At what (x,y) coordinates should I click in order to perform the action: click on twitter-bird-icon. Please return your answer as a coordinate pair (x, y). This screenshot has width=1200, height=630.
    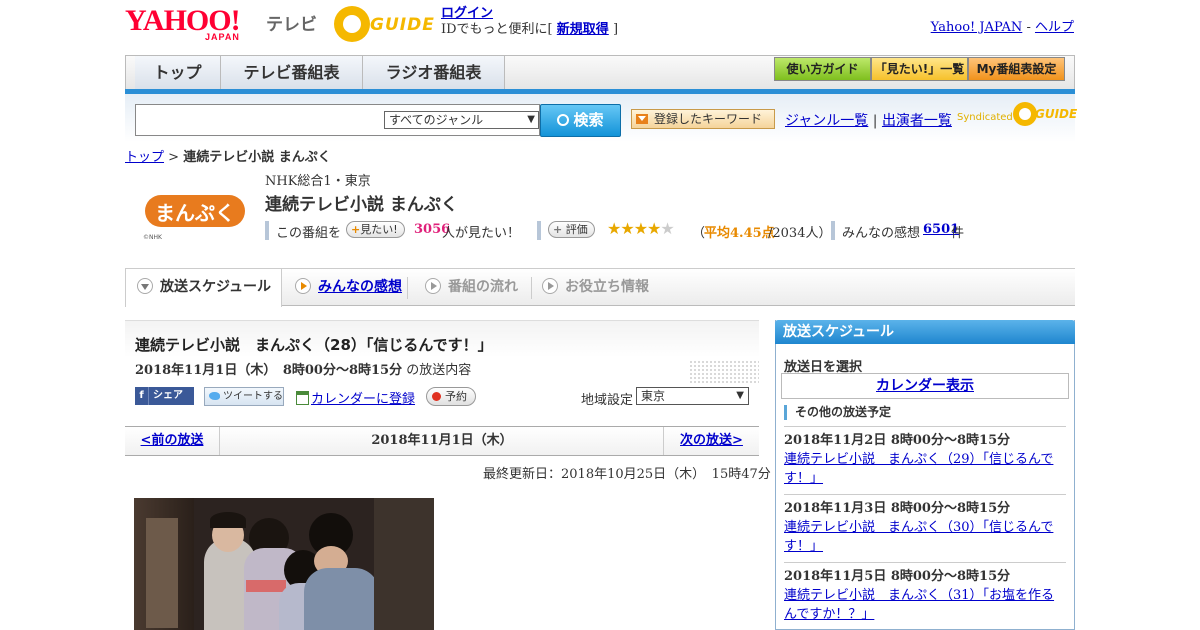
    Looking at the image, I should click on (214, 396).